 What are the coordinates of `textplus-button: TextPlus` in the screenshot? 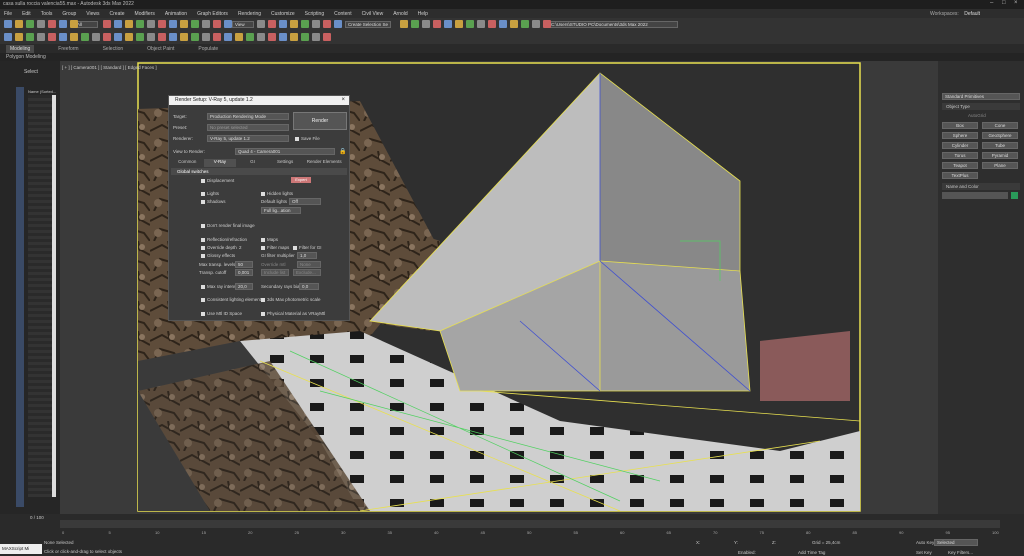 It's located at (960, 175).